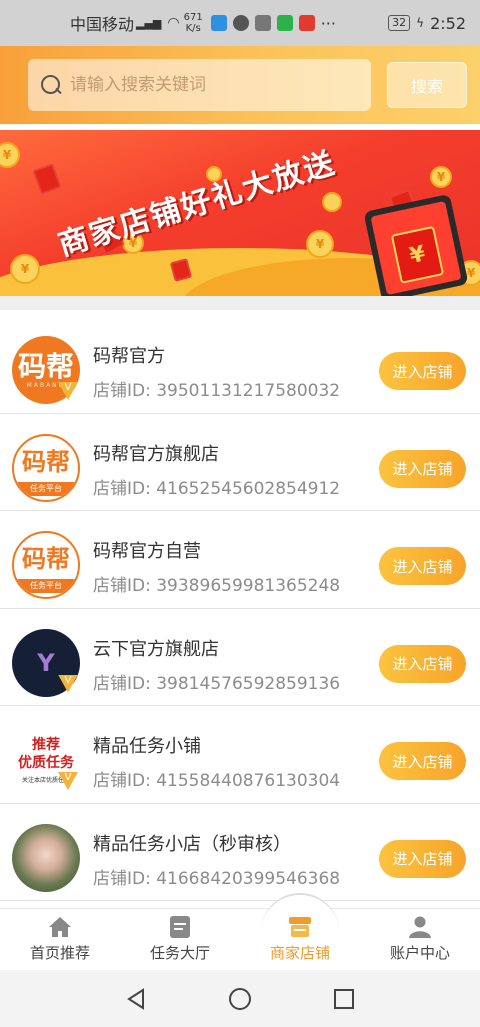  I want to click on status-bar: 中国移动 ▂▄▆ ◠ 671 K/s ··· 32 ϟ 2:52, so click(240, 23).